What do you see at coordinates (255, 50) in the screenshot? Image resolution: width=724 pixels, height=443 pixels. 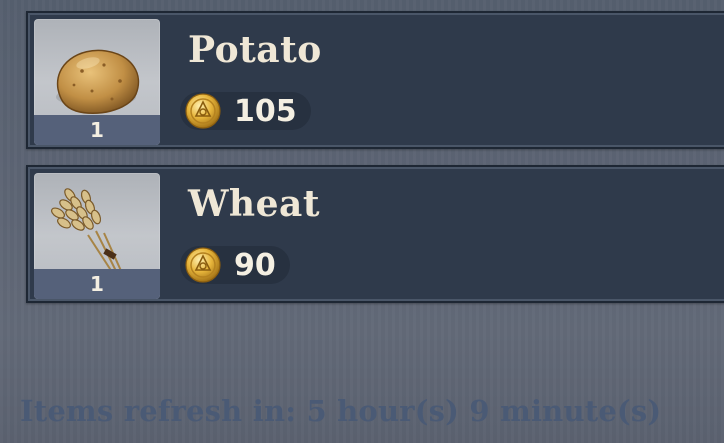 I see `item-name: Potato` at bounding box center [255, 50].